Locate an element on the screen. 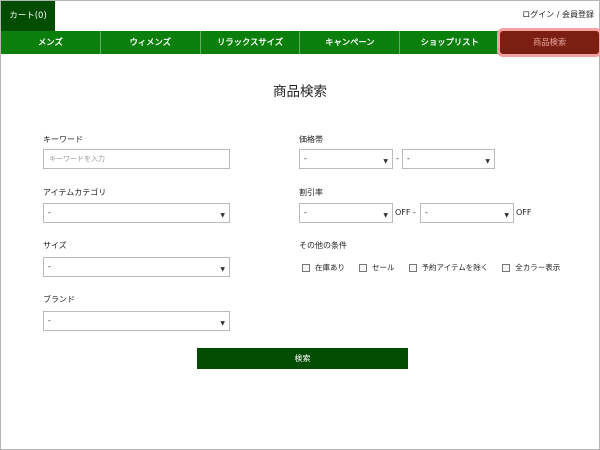 The height and width of the screenshot is (450, 600). all-colors-checkbox: 全カラー表示 is located at coordinates (531, 267).